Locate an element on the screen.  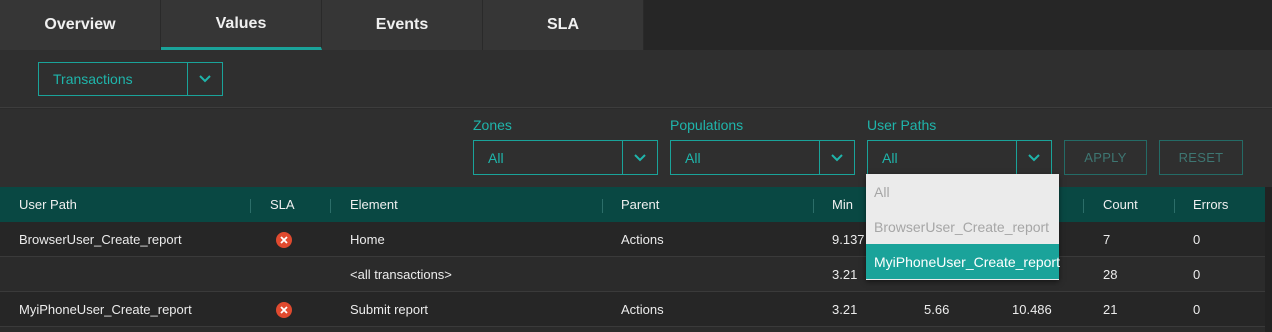
apply-button: APPLY is located at coordinates (1105, 157).